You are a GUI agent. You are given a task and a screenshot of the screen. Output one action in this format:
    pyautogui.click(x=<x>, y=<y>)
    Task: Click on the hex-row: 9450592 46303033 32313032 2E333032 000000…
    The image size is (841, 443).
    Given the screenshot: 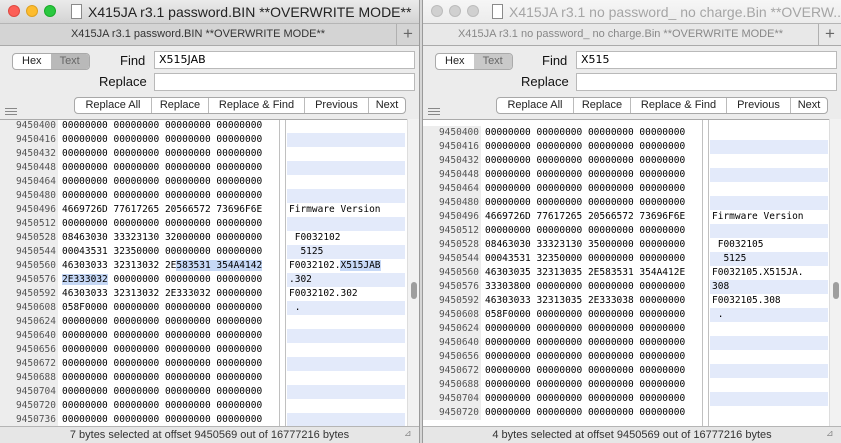 What is the action you would take?
    pyautogui.click(x=203, y=294)
    